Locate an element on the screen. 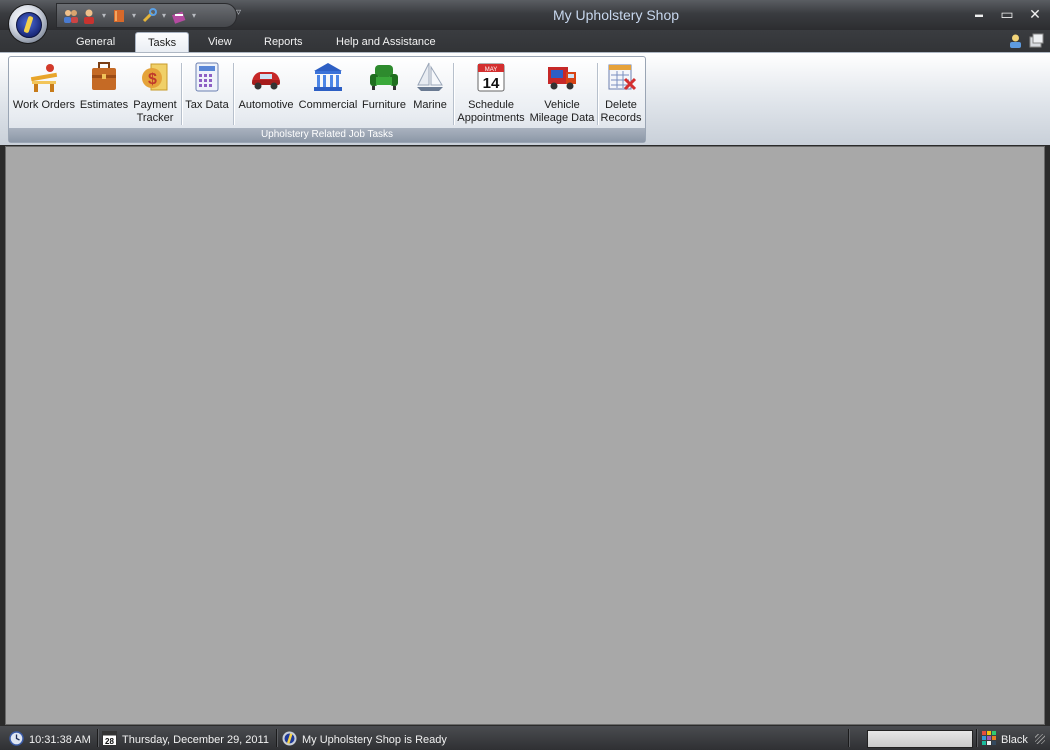 This screenshot has height=750, width=1050. commercial-button: Commercial is located at coordinates (328, 86).